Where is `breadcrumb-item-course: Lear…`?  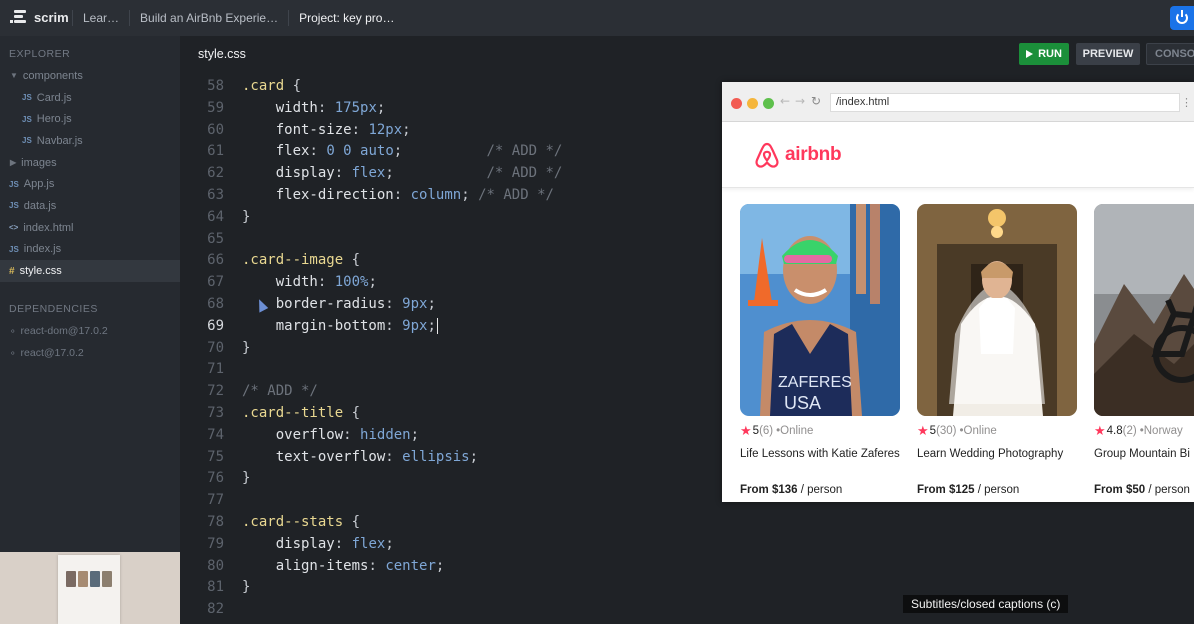
breadcrumb-item-course: Lear… is located at coordinates (101, 18).